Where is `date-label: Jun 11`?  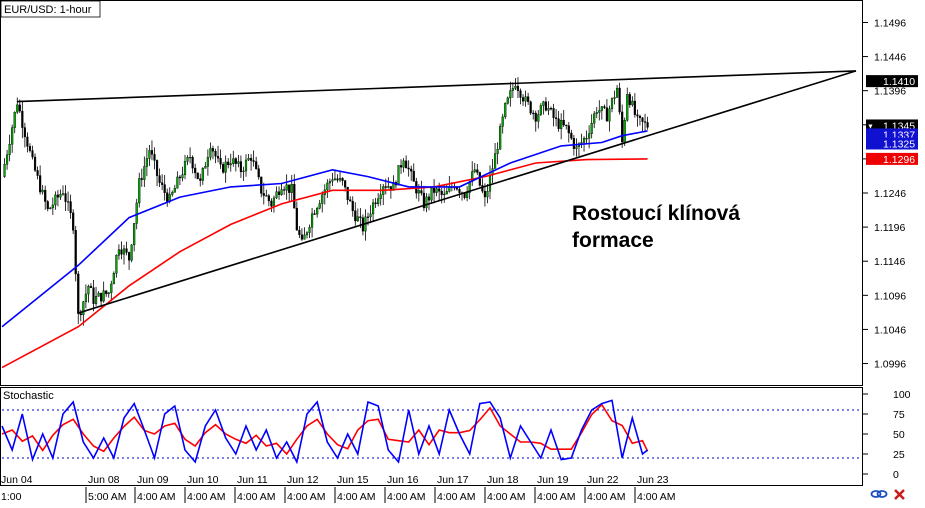 date-label: Jun 11 is located at coordinates (252, 480).